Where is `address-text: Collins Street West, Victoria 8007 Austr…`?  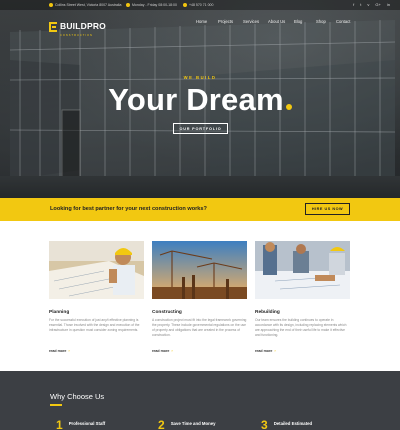 address-text: Collins Street West, Victoria 8007 Austr… is located at coordinates (88, 5).